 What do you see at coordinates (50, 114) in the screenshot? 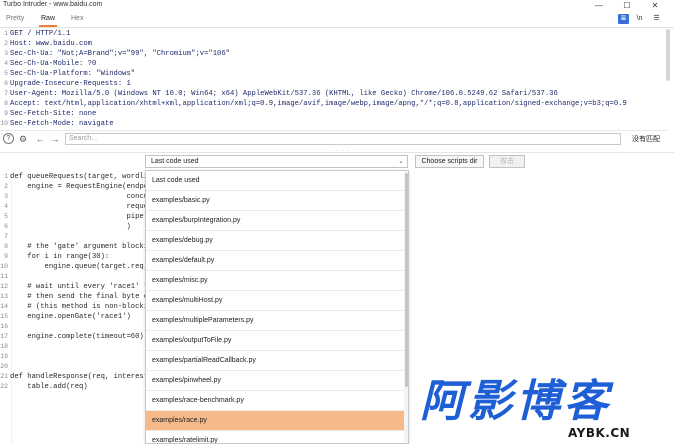
I see `request-line: 9 Sec-Fetch-Site: none` at bounding box center [50, 114].